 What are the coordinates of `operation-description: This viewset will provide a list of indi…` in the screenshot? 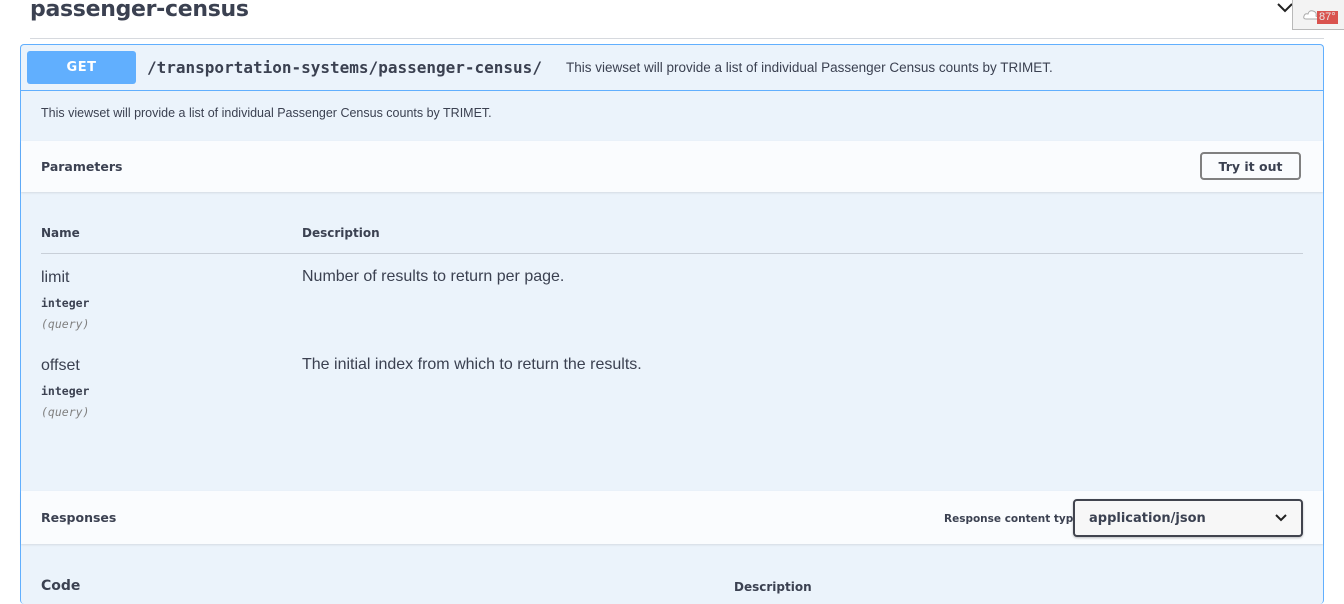 It's located at (266, 113).